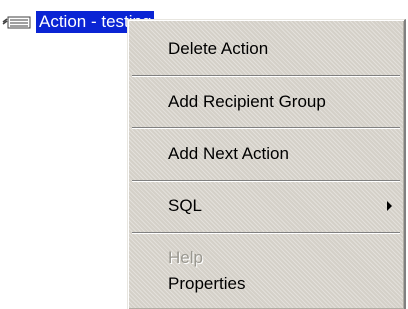 The width and height of the screenshot is (408, 309). I want to click on menu-item-label: Add Next Action, so click(228, 153).